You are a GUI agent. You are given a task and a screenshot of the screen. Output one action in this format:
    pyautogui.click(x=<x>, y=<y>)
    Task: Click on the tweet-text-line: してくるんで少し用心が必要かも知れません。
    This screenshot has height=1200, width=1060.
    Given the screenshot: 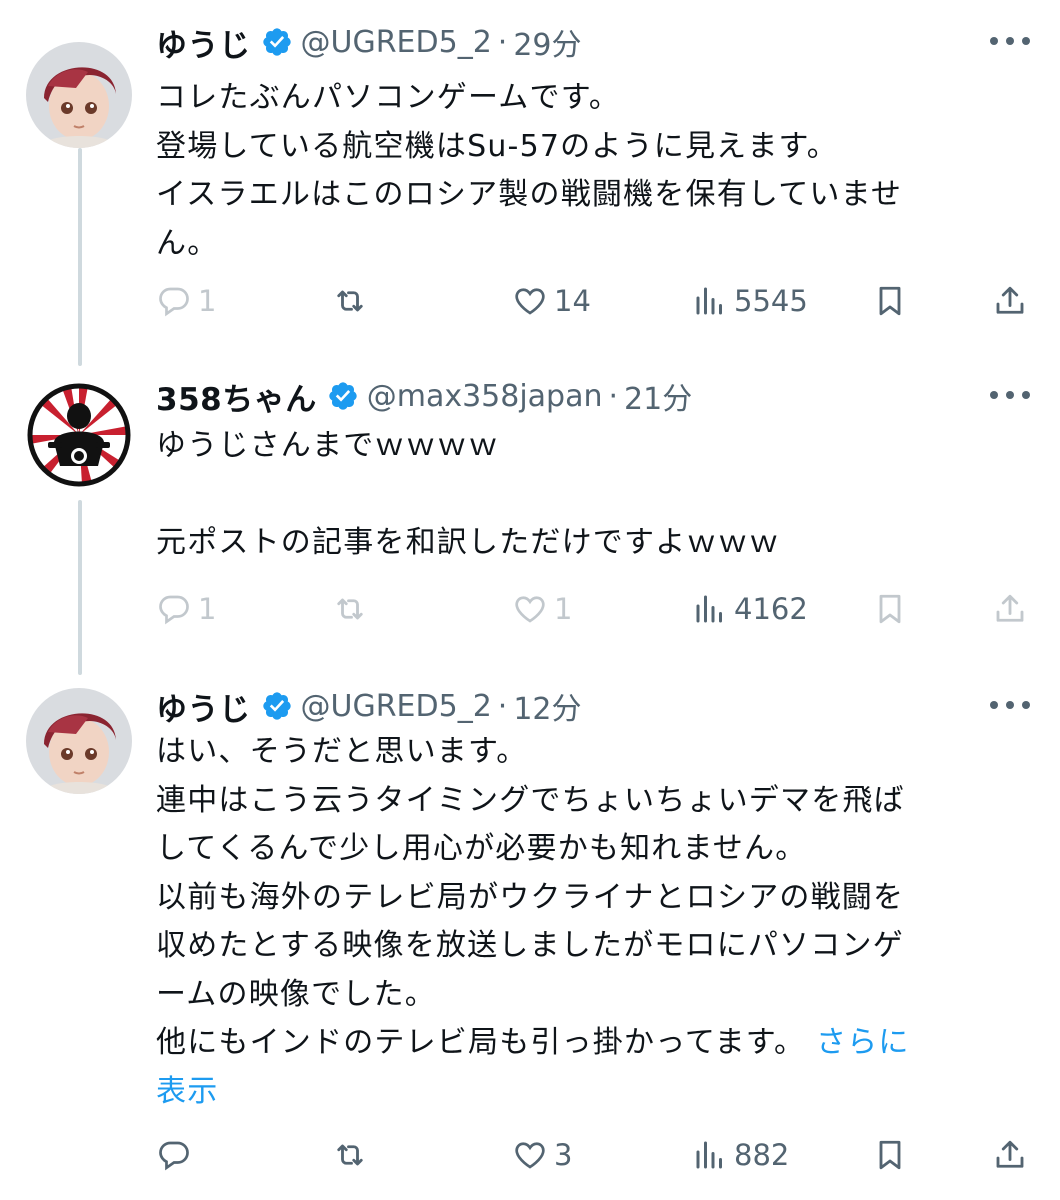 What is the action you would take?
    pyautogui.click(x=481, y=848)
    